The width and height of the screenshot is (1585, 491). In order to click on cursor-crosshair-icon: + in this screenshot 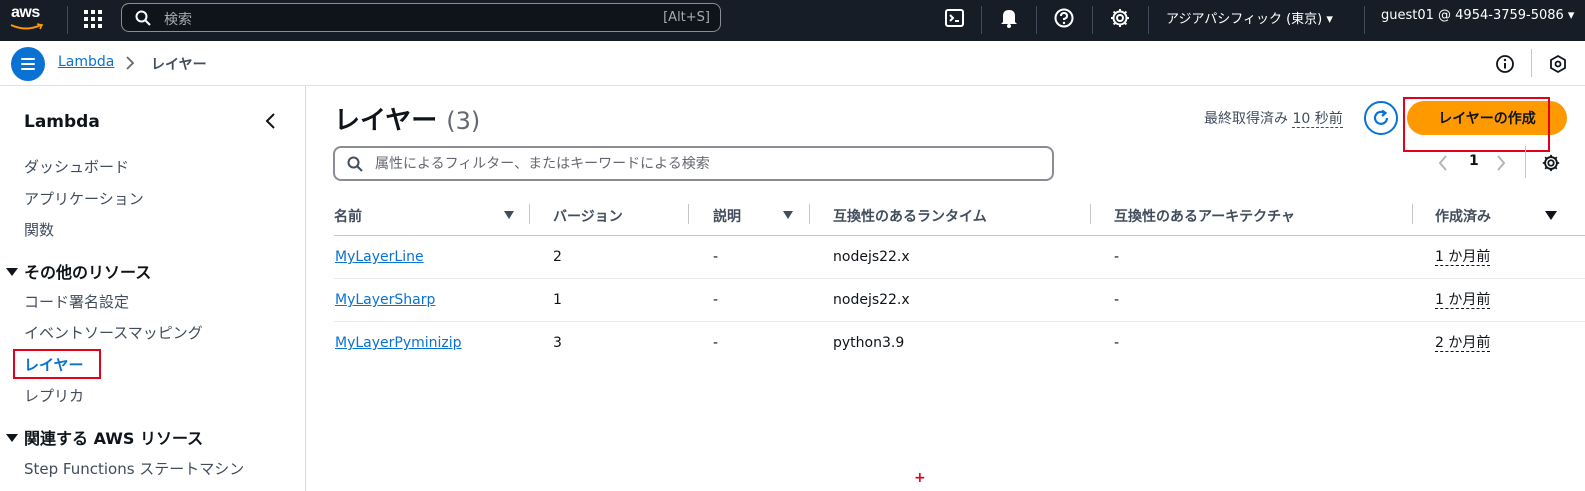, I will do `click(920, 478)`.